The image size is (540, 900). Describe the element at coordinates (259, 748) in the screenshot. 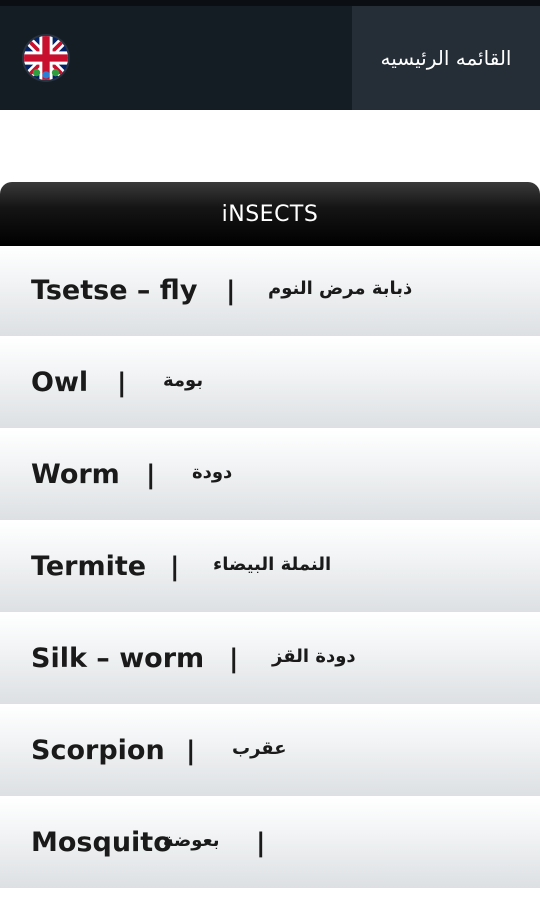

I see `arabic-word: عقرب` at that location.